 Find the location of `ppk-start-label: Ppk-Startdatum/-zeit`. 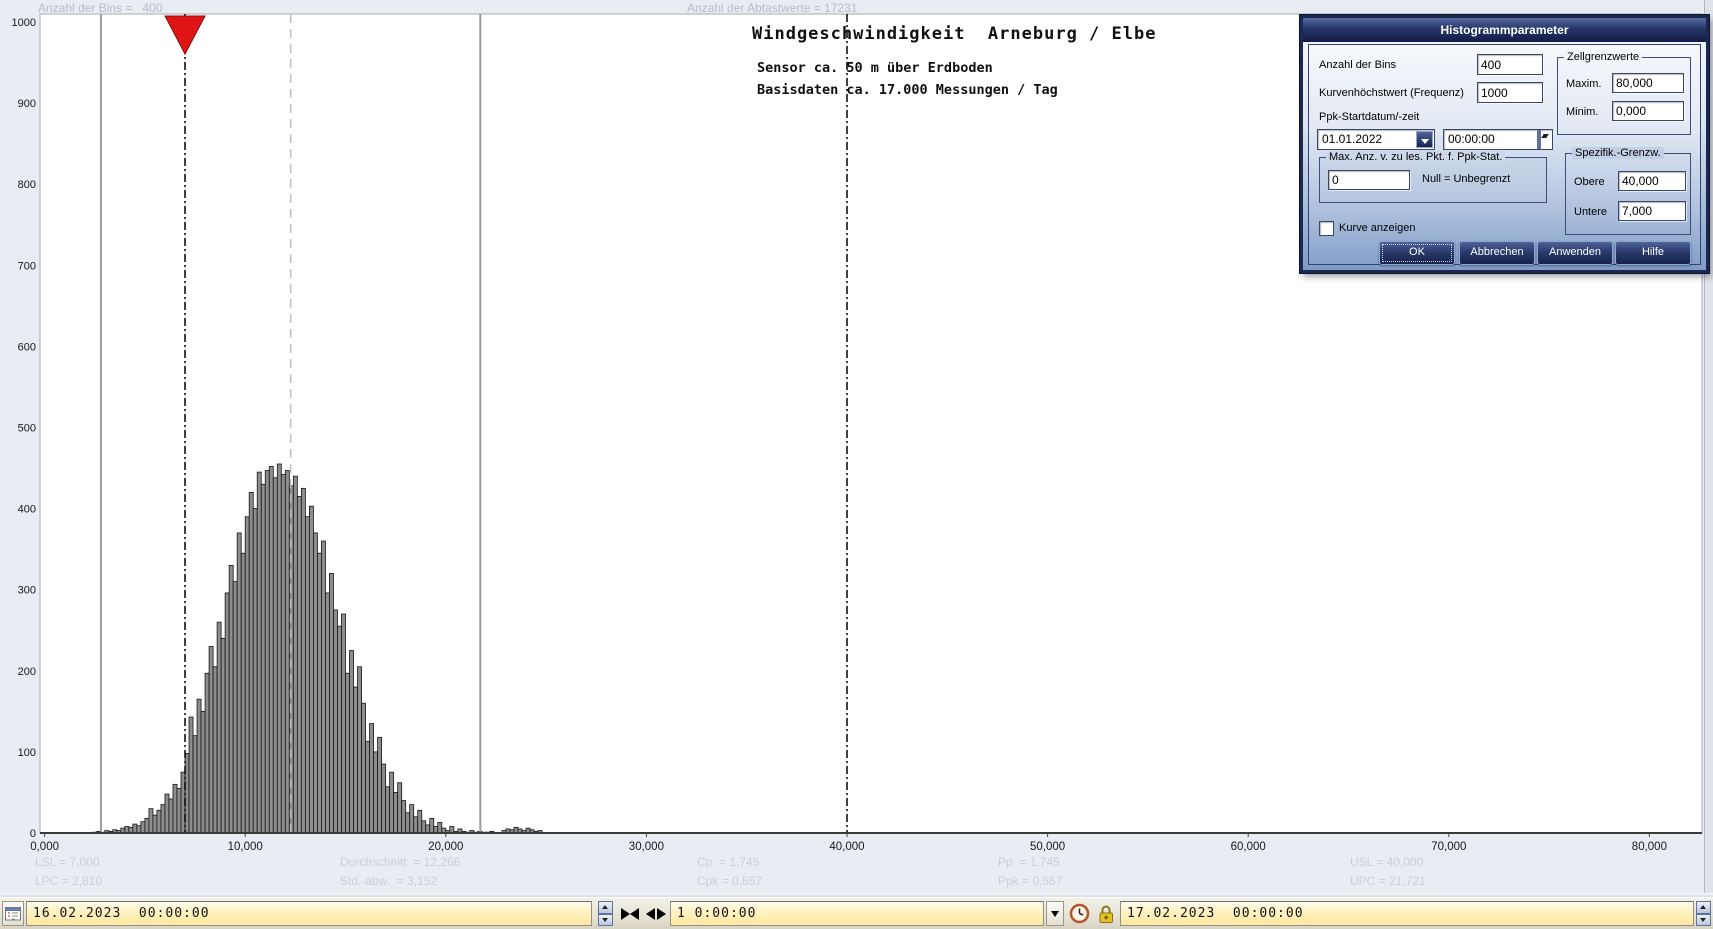

ppk-start-label: Ppk-Startdatum/-zeit is located at coordinates (1369, 117).